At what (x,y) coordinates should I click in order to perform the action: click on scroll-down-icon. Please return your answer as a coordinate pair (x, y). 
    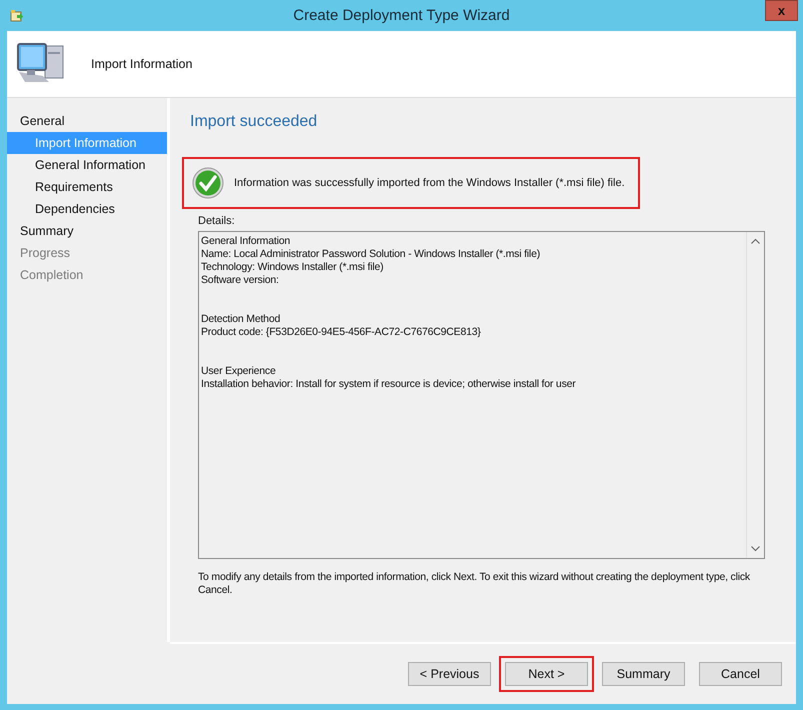
    Looking at the image, I should click on (755, 549).